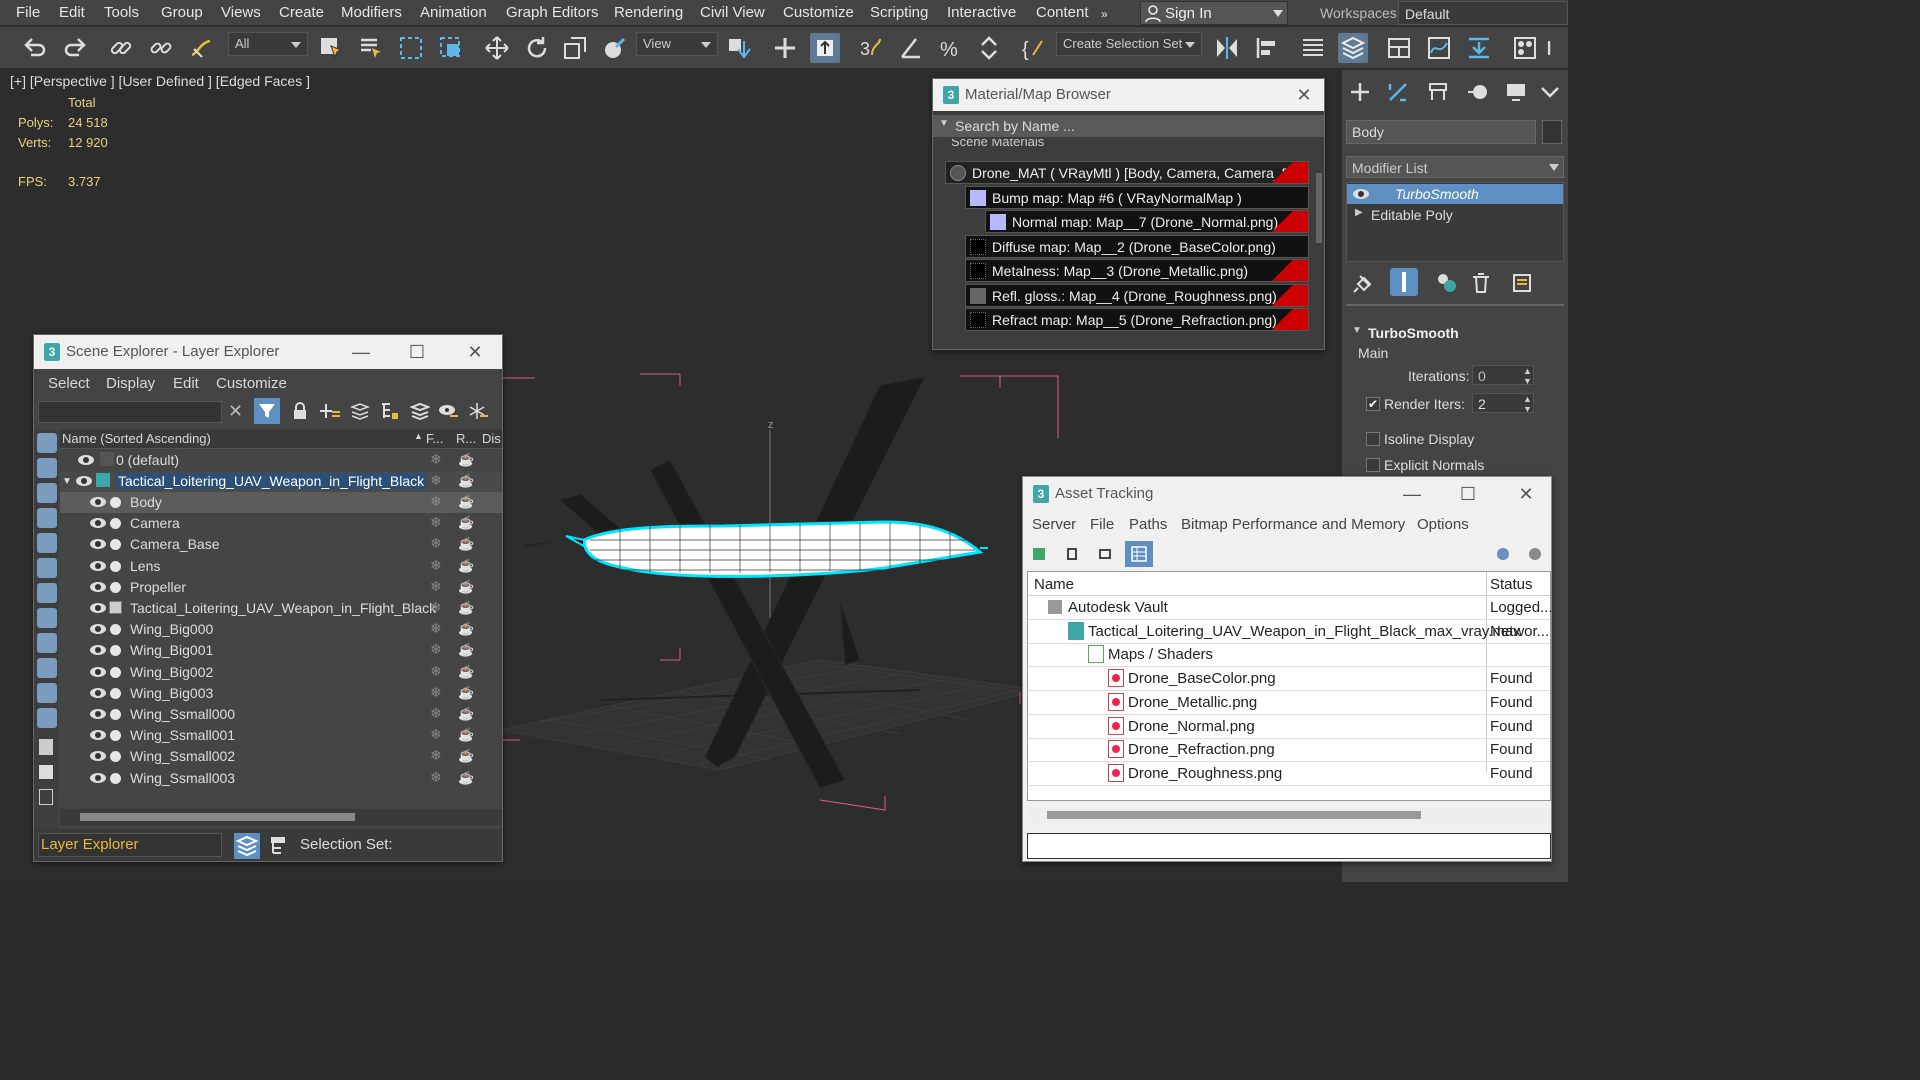 This screenshot has height=1080, width=1920. What do you see at coordinates (1137, 270) in the screenshot?
I see `map-row: Metalness: Map__3 (Drone_Metallic.png)` at bounding box center [1137, 270].